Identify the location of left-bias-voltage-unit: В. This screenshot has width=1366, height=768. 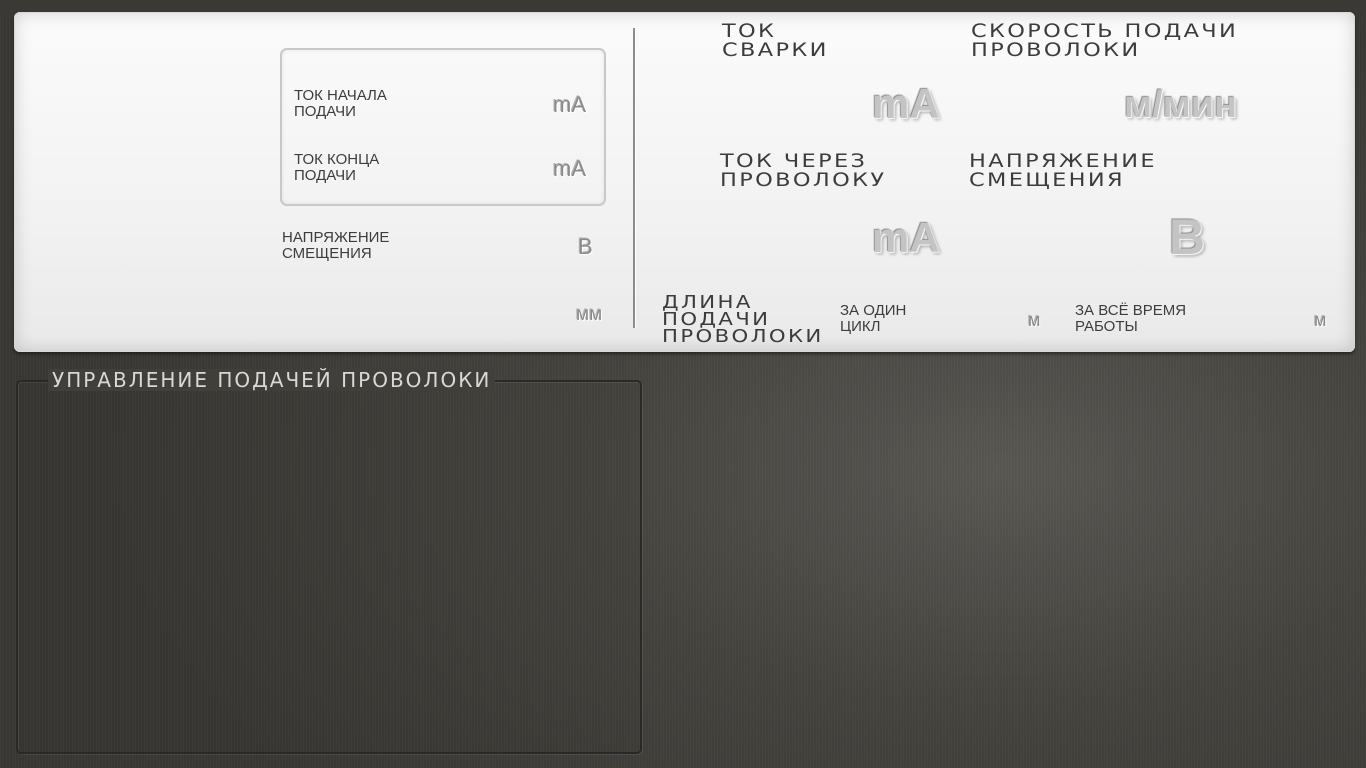
(585, 246).